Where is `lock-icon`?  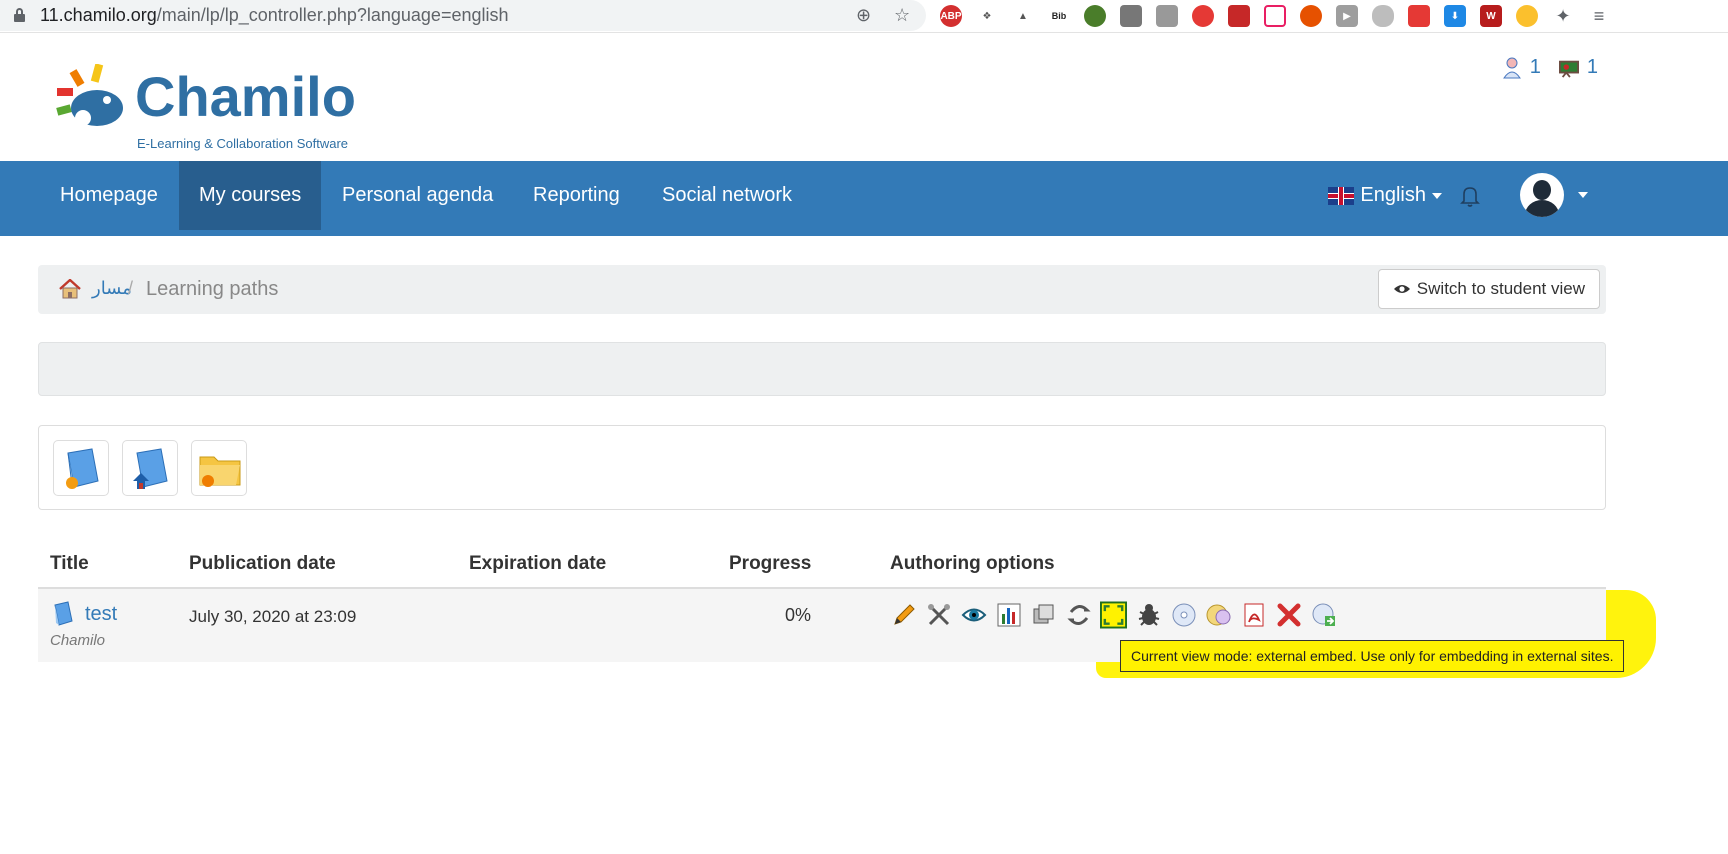 lock-icon is located at coordinates (19, 15).